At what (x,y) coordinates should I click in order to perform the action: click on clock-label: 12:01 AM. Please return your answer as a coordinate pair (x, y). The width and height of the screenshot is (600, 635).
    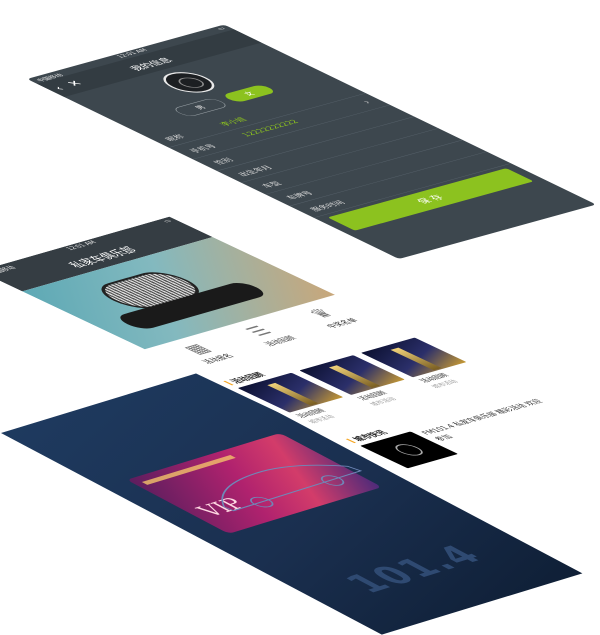
    Looking at the image, I should click on (81, 246).